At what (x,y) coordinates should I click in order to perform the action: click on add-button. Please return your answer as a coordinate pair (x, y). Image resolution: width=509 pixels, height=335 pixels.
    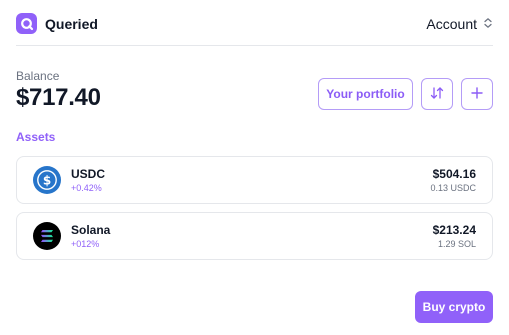
    Looking at the image, I should click on (477, 94).